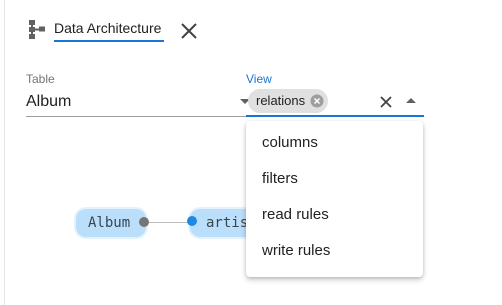 The image size is (502, 305). What do you see at coordinates (281, 100) in the screenshot?
I see `chip-label: relations` at bounding box center [281, 100].